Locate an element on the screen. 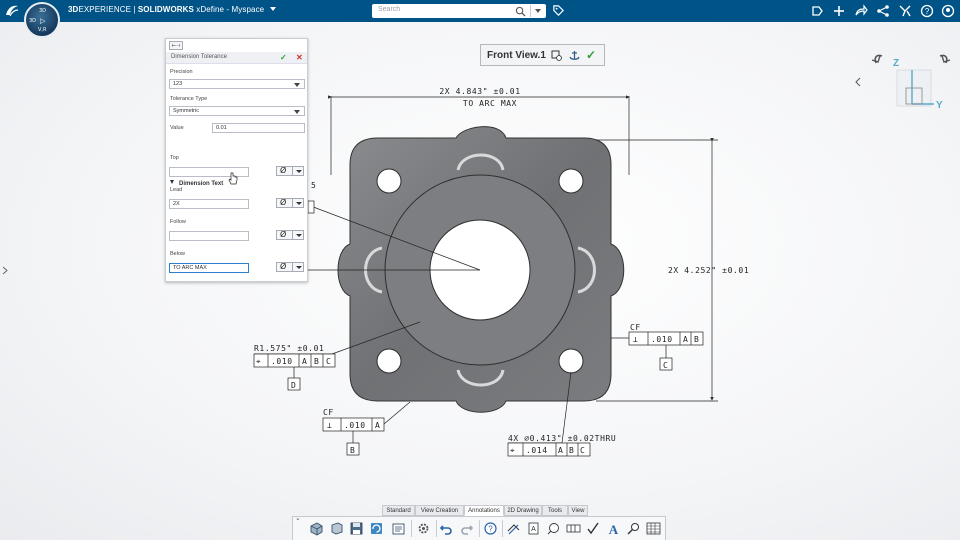  fcf-hole: ⌖ .014 A B C is located at coordinates (549, 449).